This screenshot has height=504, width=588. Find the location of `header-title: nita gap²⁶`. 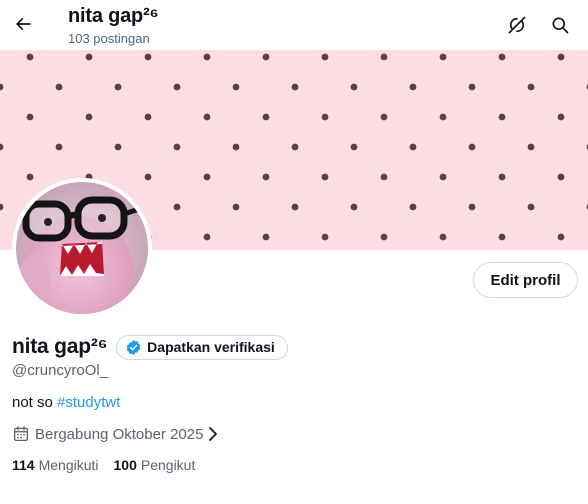

header-title: nita gap²⁶ is located at coordinates (113, 16).